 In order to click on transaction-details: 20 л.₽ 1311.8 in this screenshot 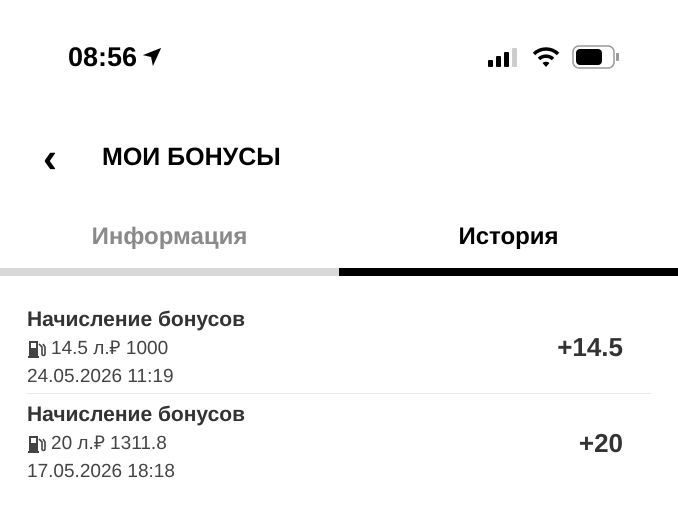, I will do `click(109, 444)`.